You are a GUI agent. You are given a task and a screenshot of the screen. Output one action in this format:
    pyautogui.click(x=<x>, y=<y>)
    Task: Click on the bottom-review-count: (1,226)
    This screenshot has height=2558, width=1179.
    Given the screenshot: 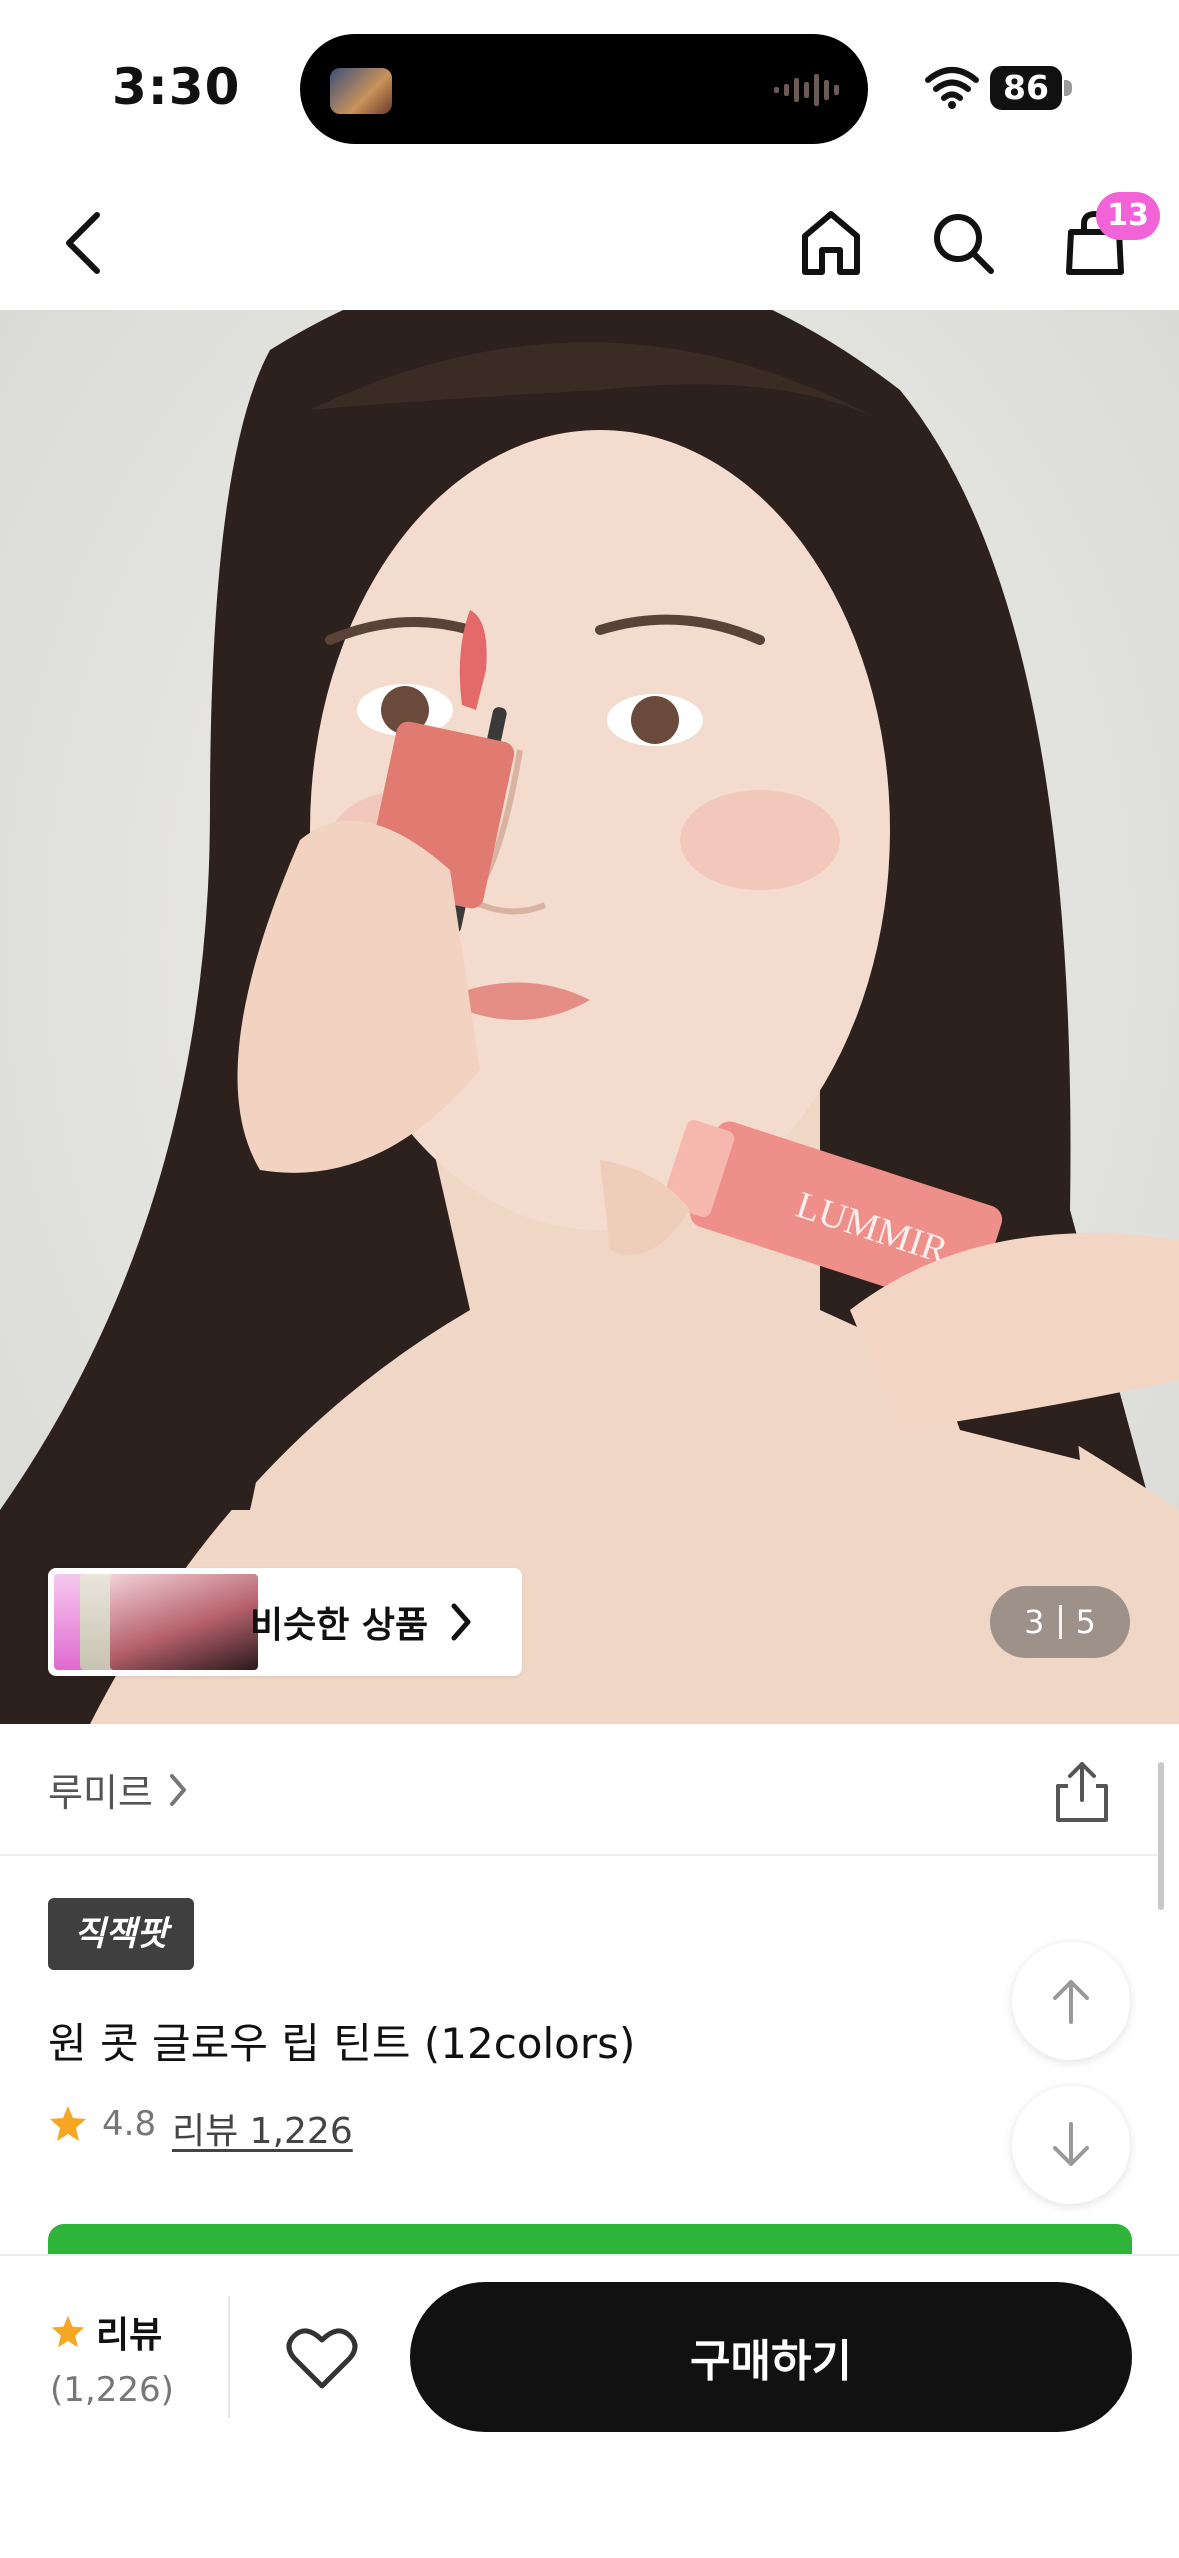 What is the action you would take?
    pyautogui.click(x=112, y=2390)
    